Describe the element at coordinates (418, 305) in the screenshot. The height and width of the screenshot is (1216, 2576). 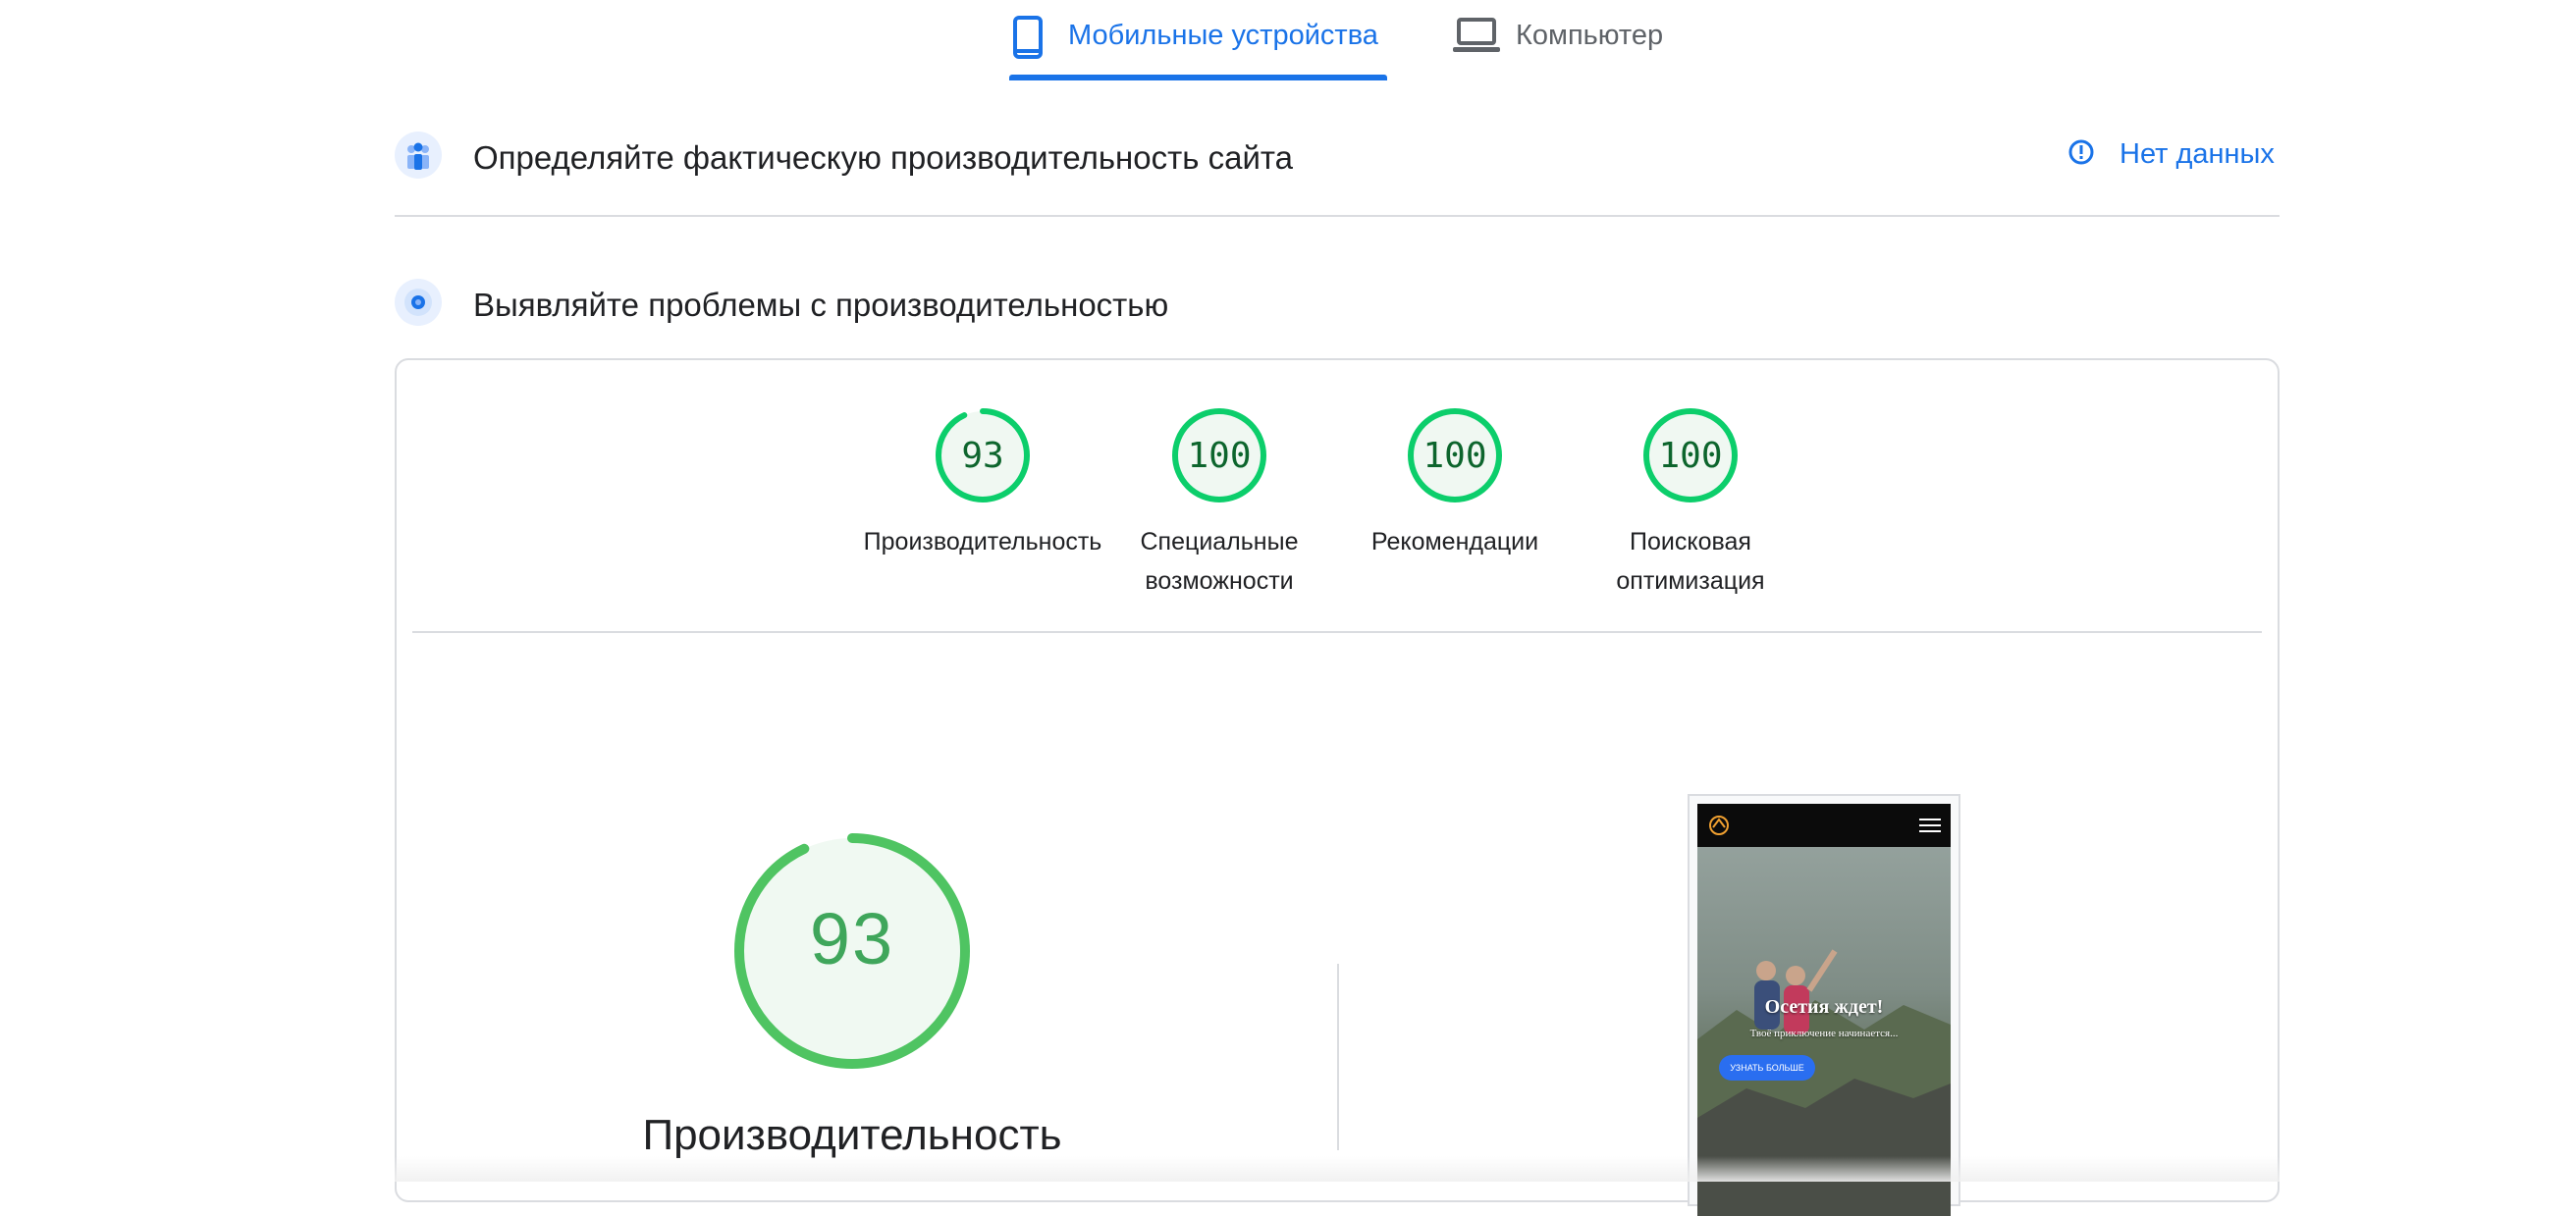
I see `lab-data-icon` at that location.